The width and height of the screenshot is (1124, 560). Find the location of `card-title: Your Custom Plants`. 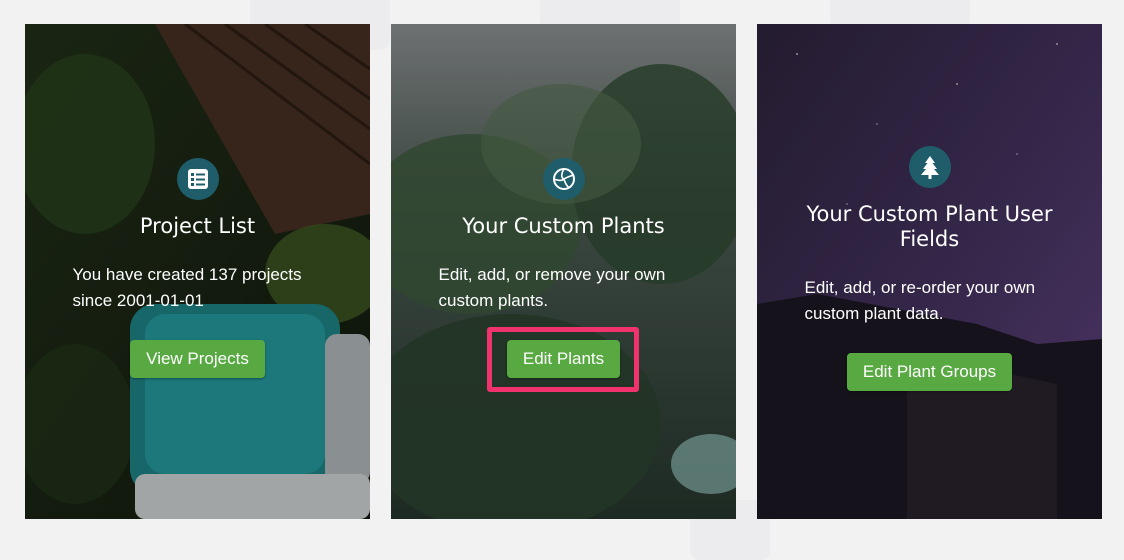

card-title: Your Custom Plants is located at coordinates (563, 226).